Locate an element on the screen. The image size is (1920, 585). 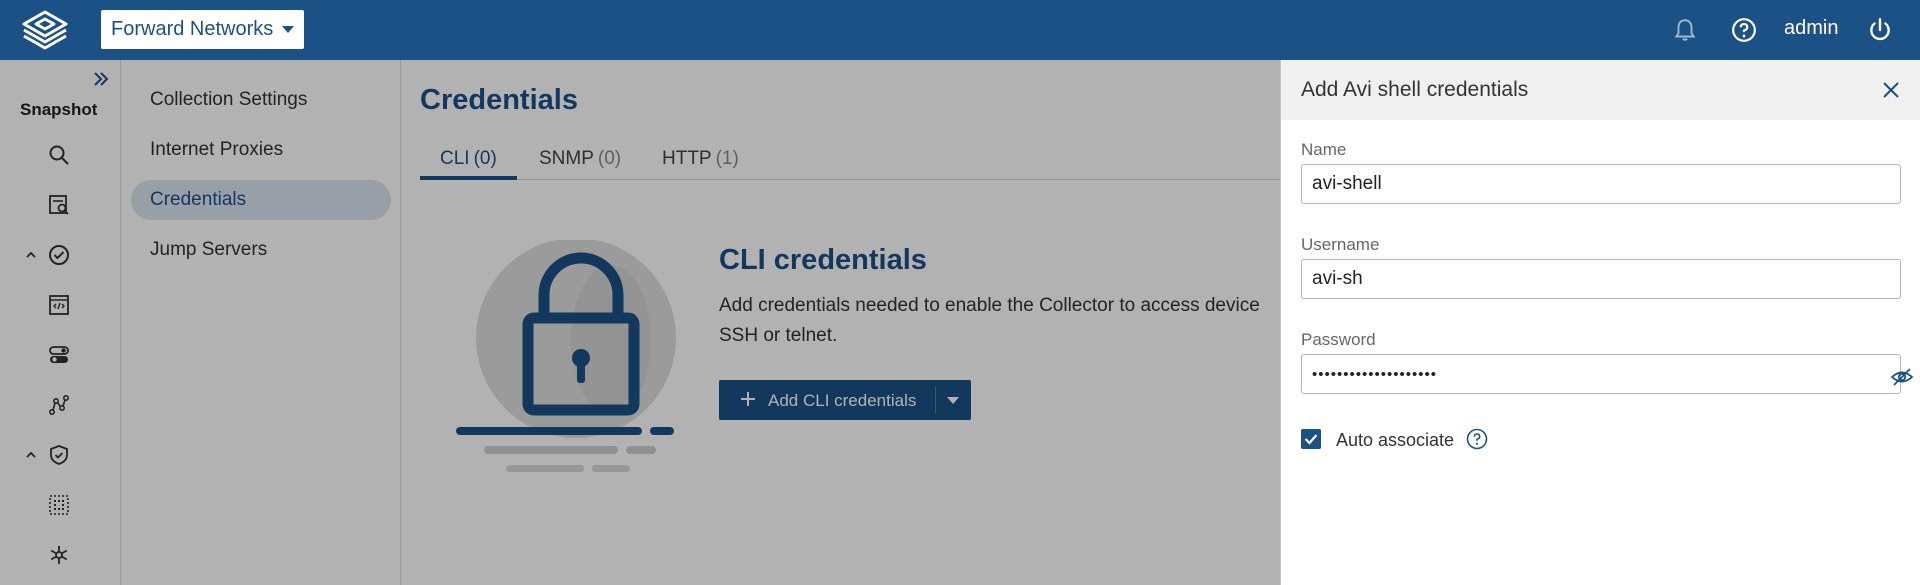
name-field: avi-shell is located at coordinates (1601, 184).